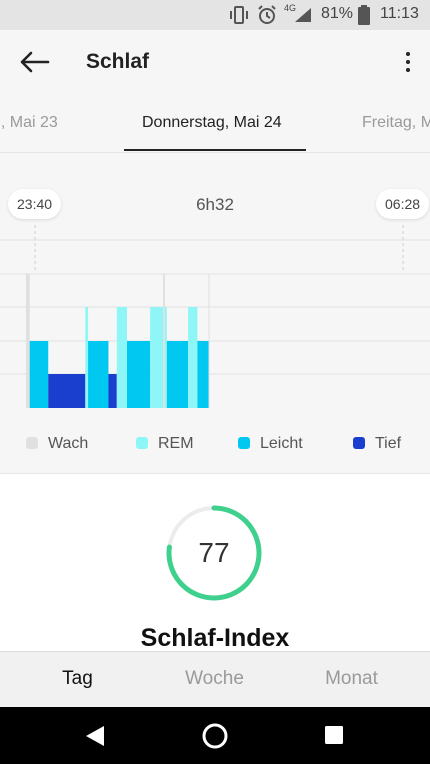  What do you see at coordinates (95, 736) in the screenshot?
I see `back-triangle-icon` at bounding box center [95, 736].